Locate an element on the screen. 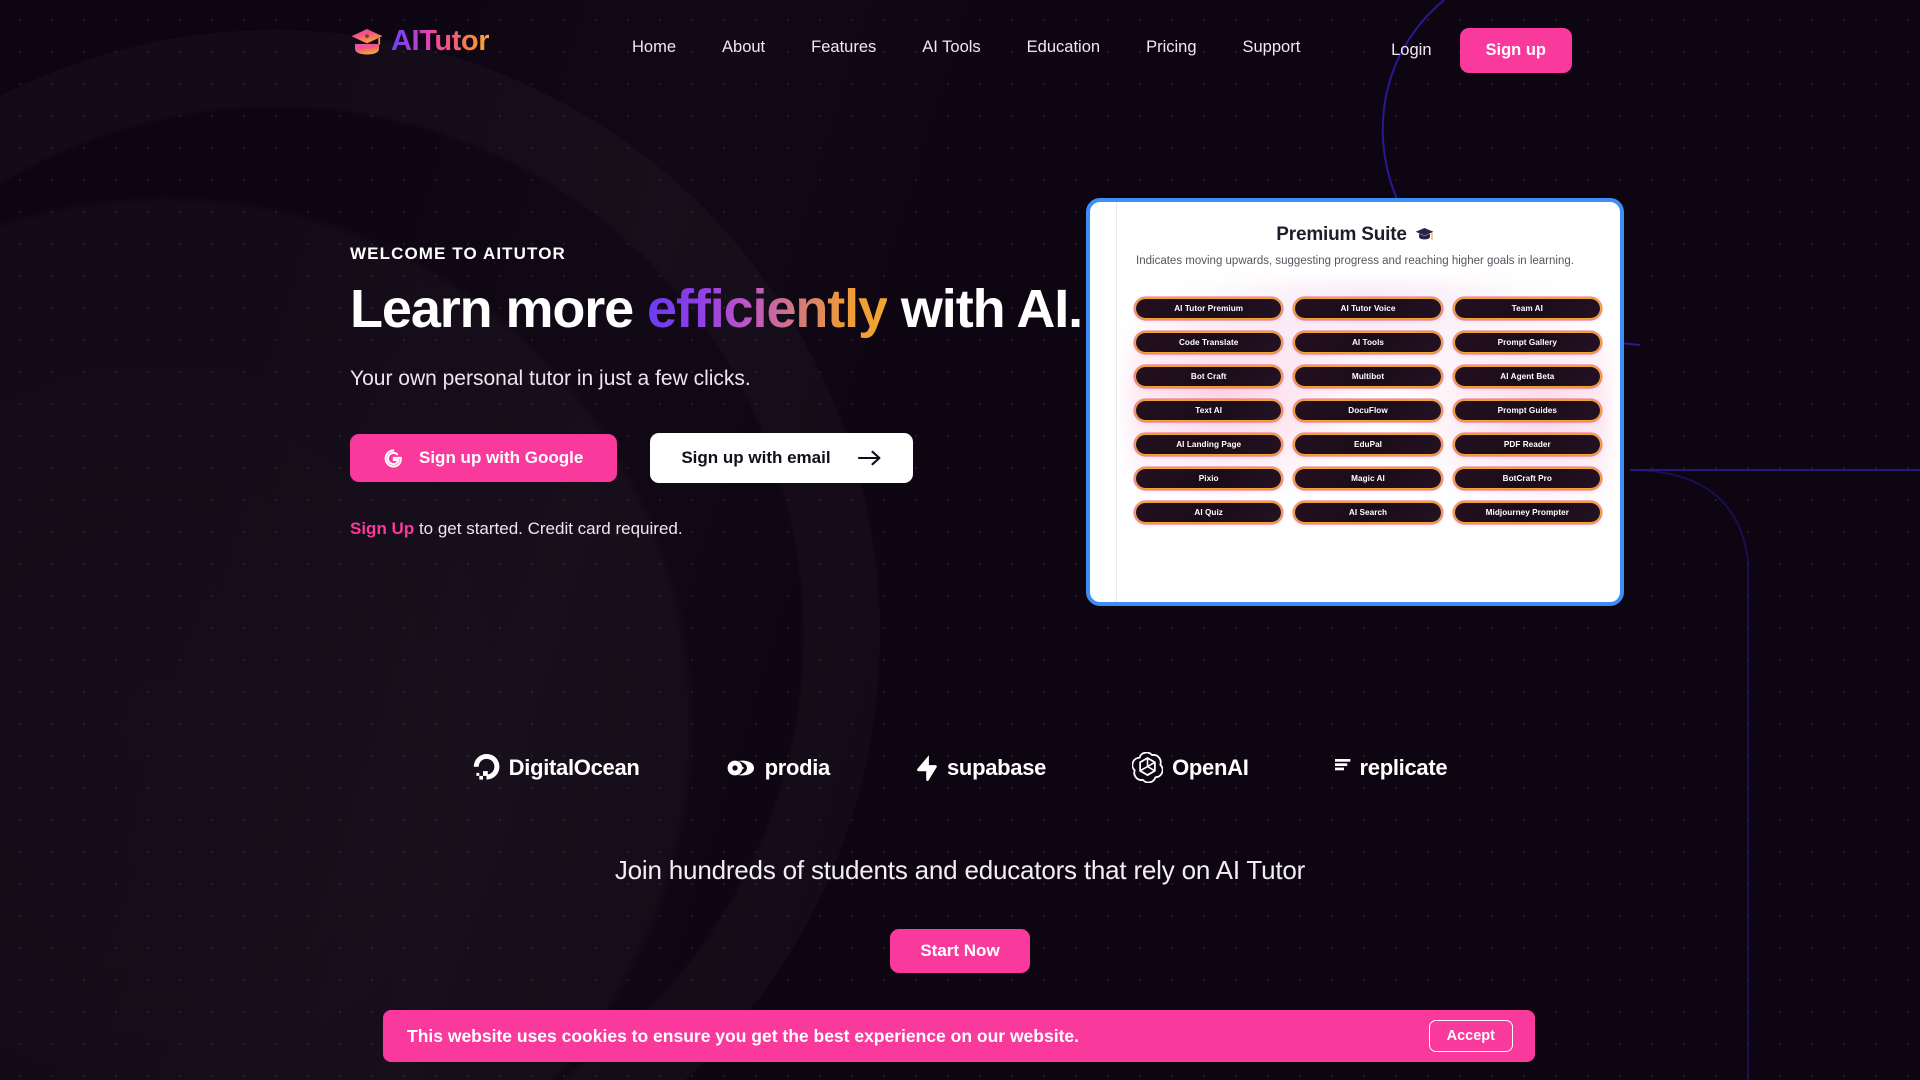  partner-name: supabase is located at coordinates (997, 767).